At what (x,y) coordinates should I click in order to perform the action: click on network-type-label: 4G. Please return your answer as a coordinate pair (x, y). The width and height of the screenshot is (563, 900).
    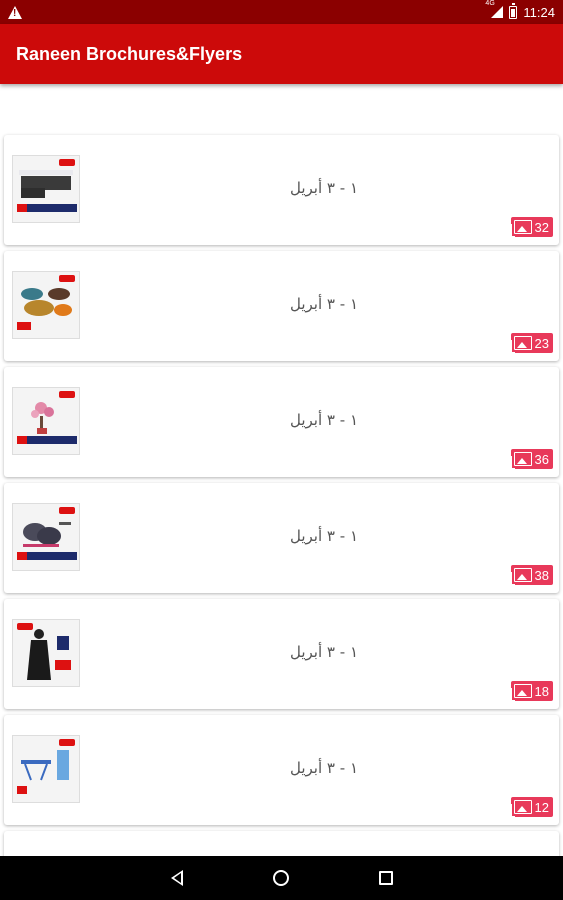
    Looking at the image, I should click on (490, 3).